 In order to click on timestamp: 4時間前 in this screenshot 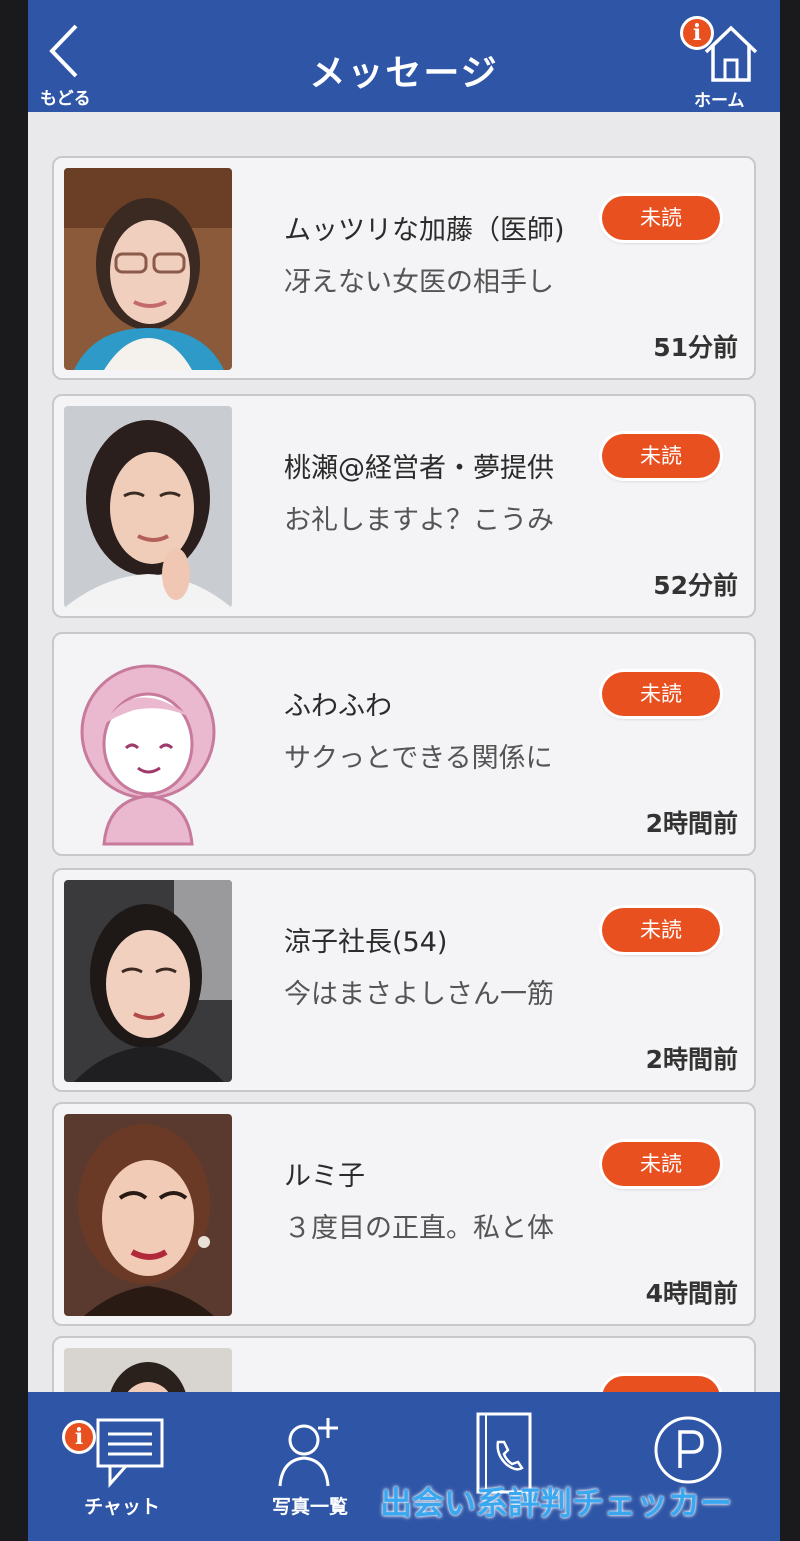, I will do `click(691, 1293)`.